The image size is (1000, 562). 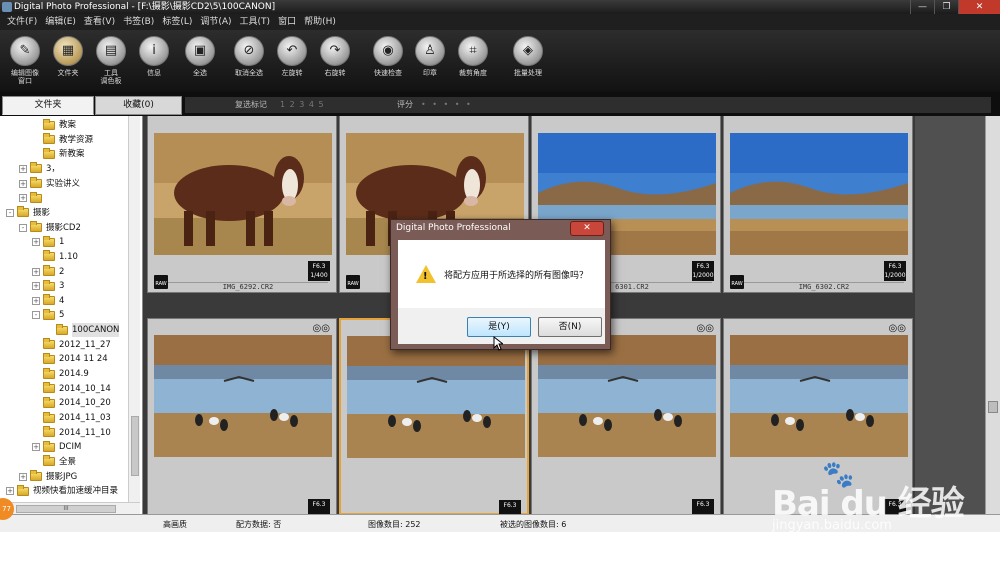 I want to click on tree-node: +4, so click(x=48, y=301).